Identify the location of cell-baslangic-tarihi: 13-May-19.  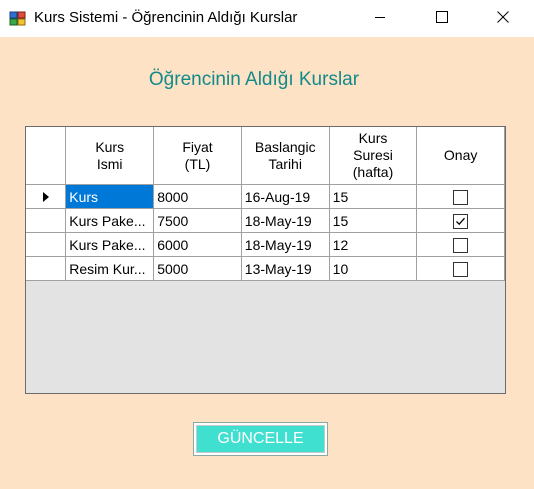
(285, 268).